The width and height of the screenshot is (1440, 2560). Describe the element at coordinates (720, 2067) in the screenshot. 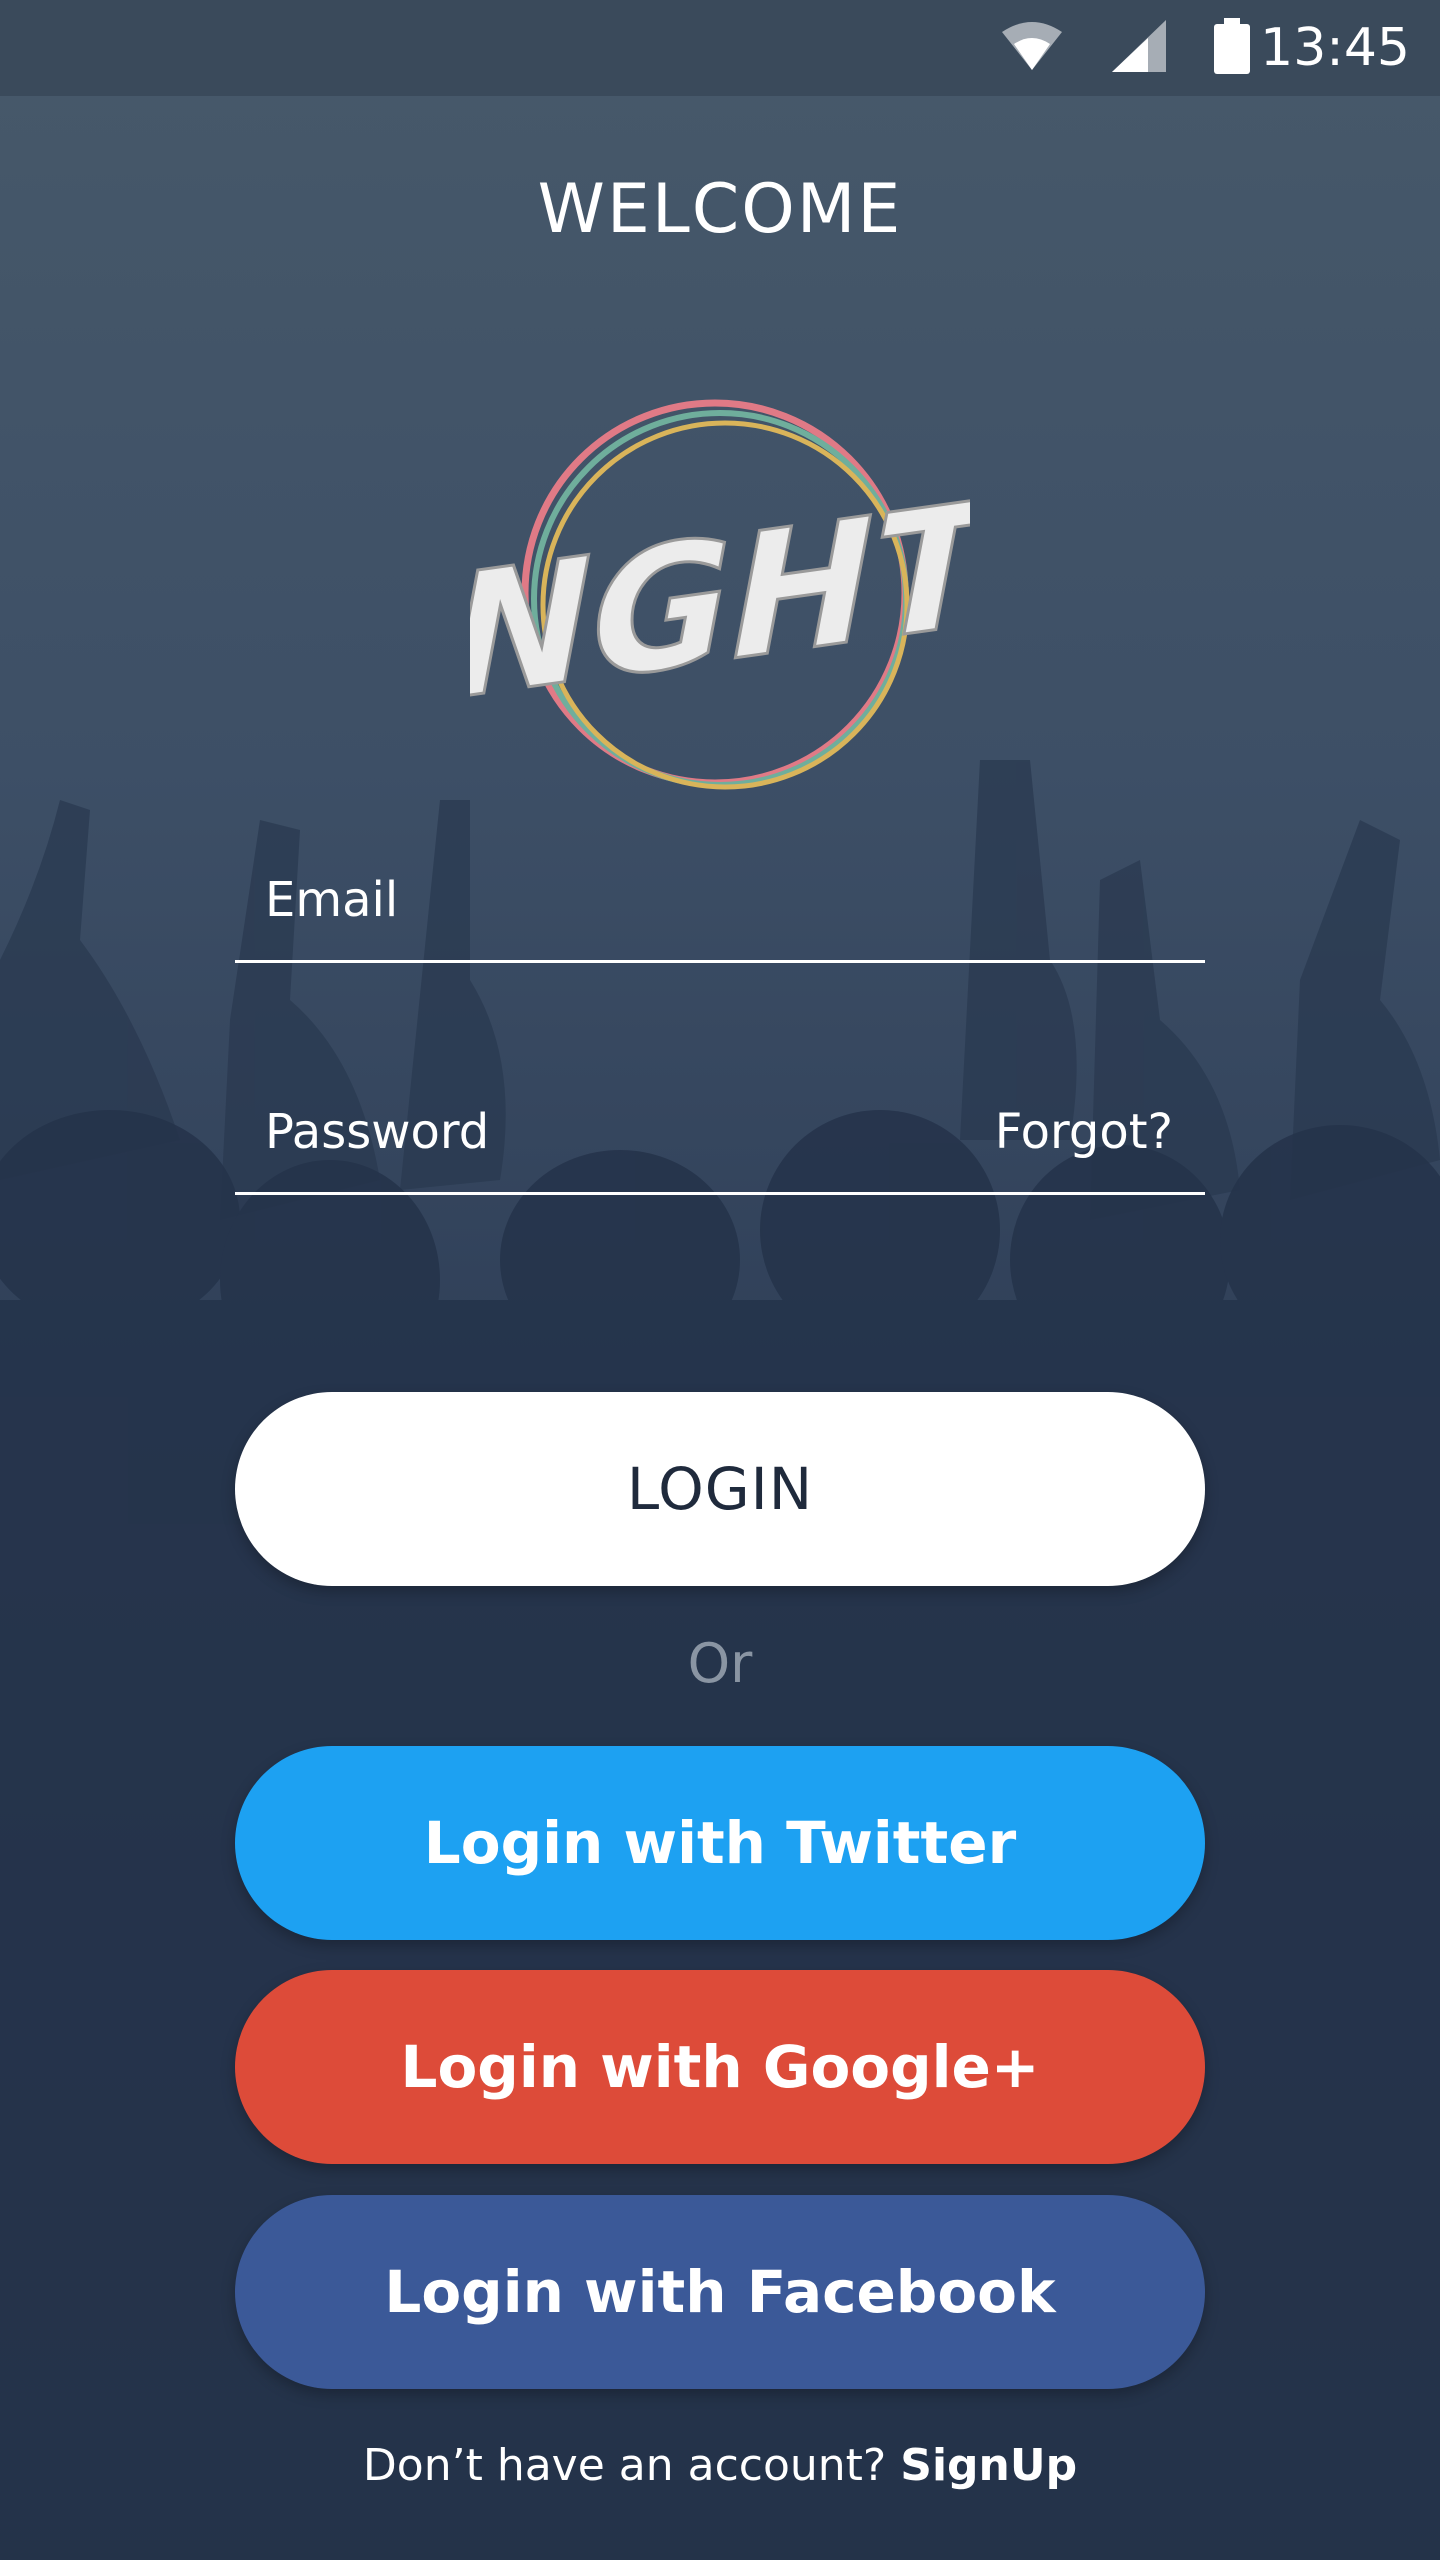

I see `login-google-button: Login with Google+` at that location.